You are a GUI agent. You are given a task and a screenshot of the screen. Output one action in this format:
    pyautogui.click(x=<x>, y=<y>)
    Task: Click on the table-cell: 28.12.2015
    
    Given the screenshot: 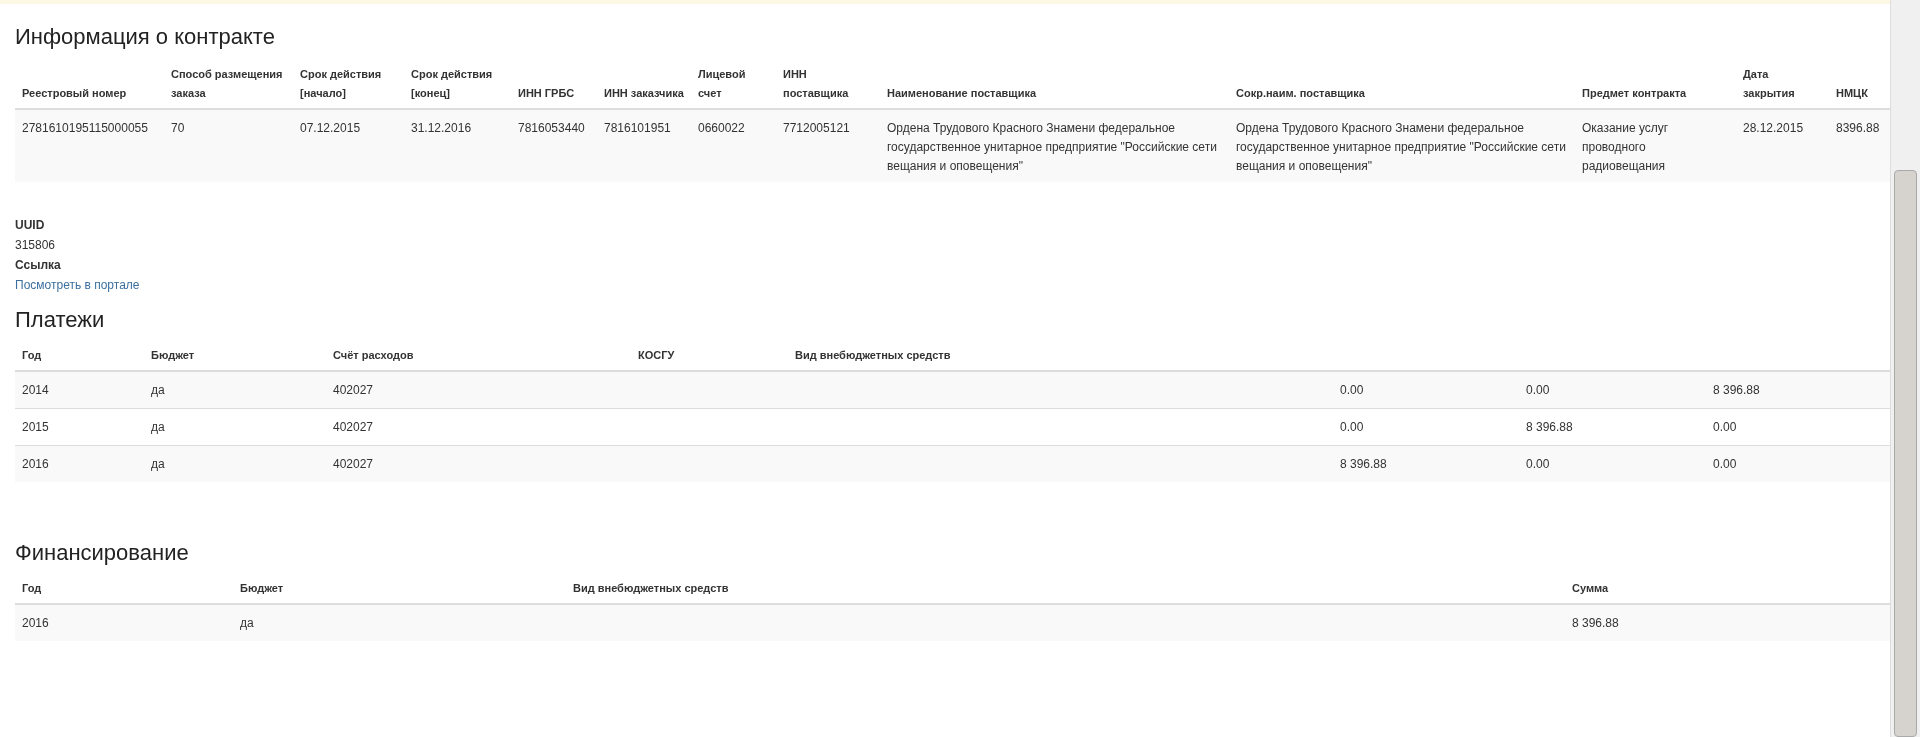 What is the action you would take?
    pyautogui.click(x=1782, y=145)
    